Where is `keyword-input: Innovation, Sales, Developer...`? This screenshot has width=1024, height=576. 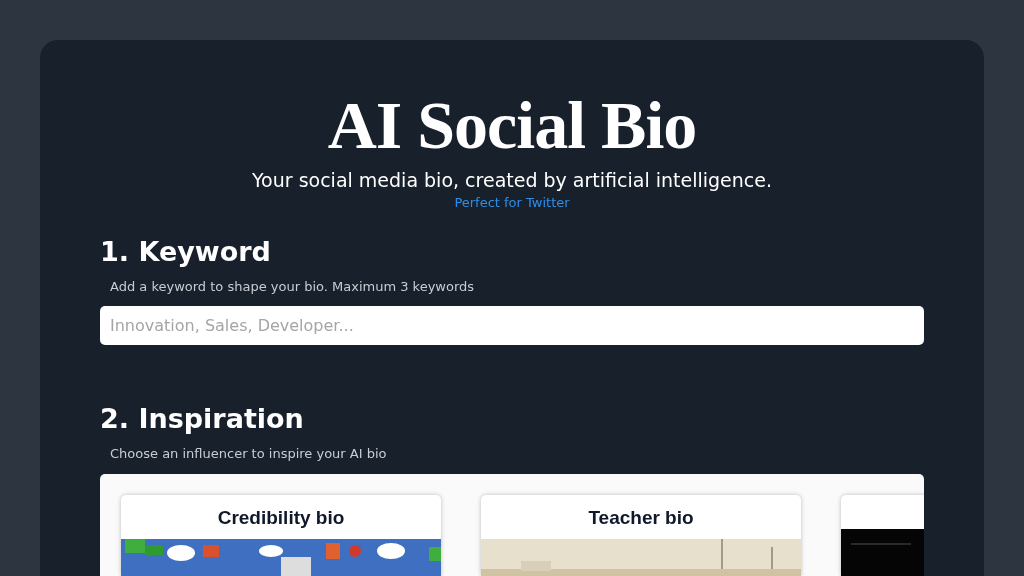
keyword-input: Innovation, Sales, Developer... is located at coordinates (512, 325).